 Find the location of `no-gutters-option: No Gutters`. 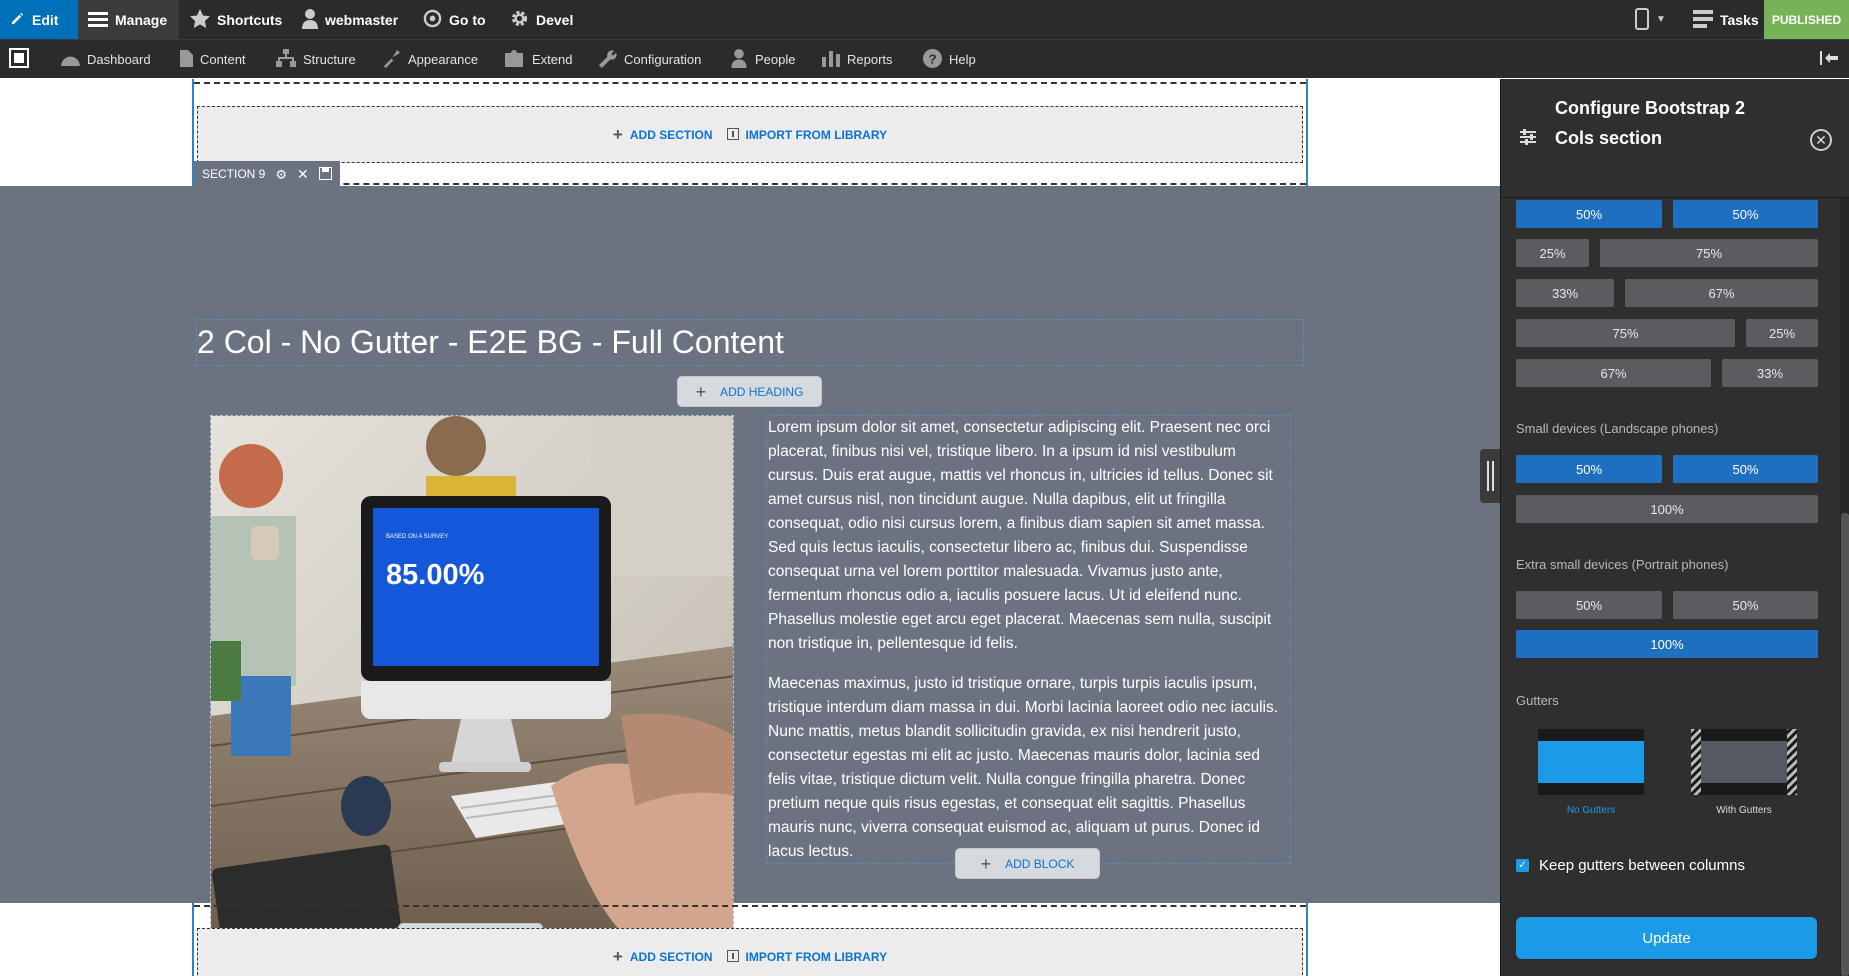

no-gutters-option: No Gutters is located at coordinates (1591, 772).